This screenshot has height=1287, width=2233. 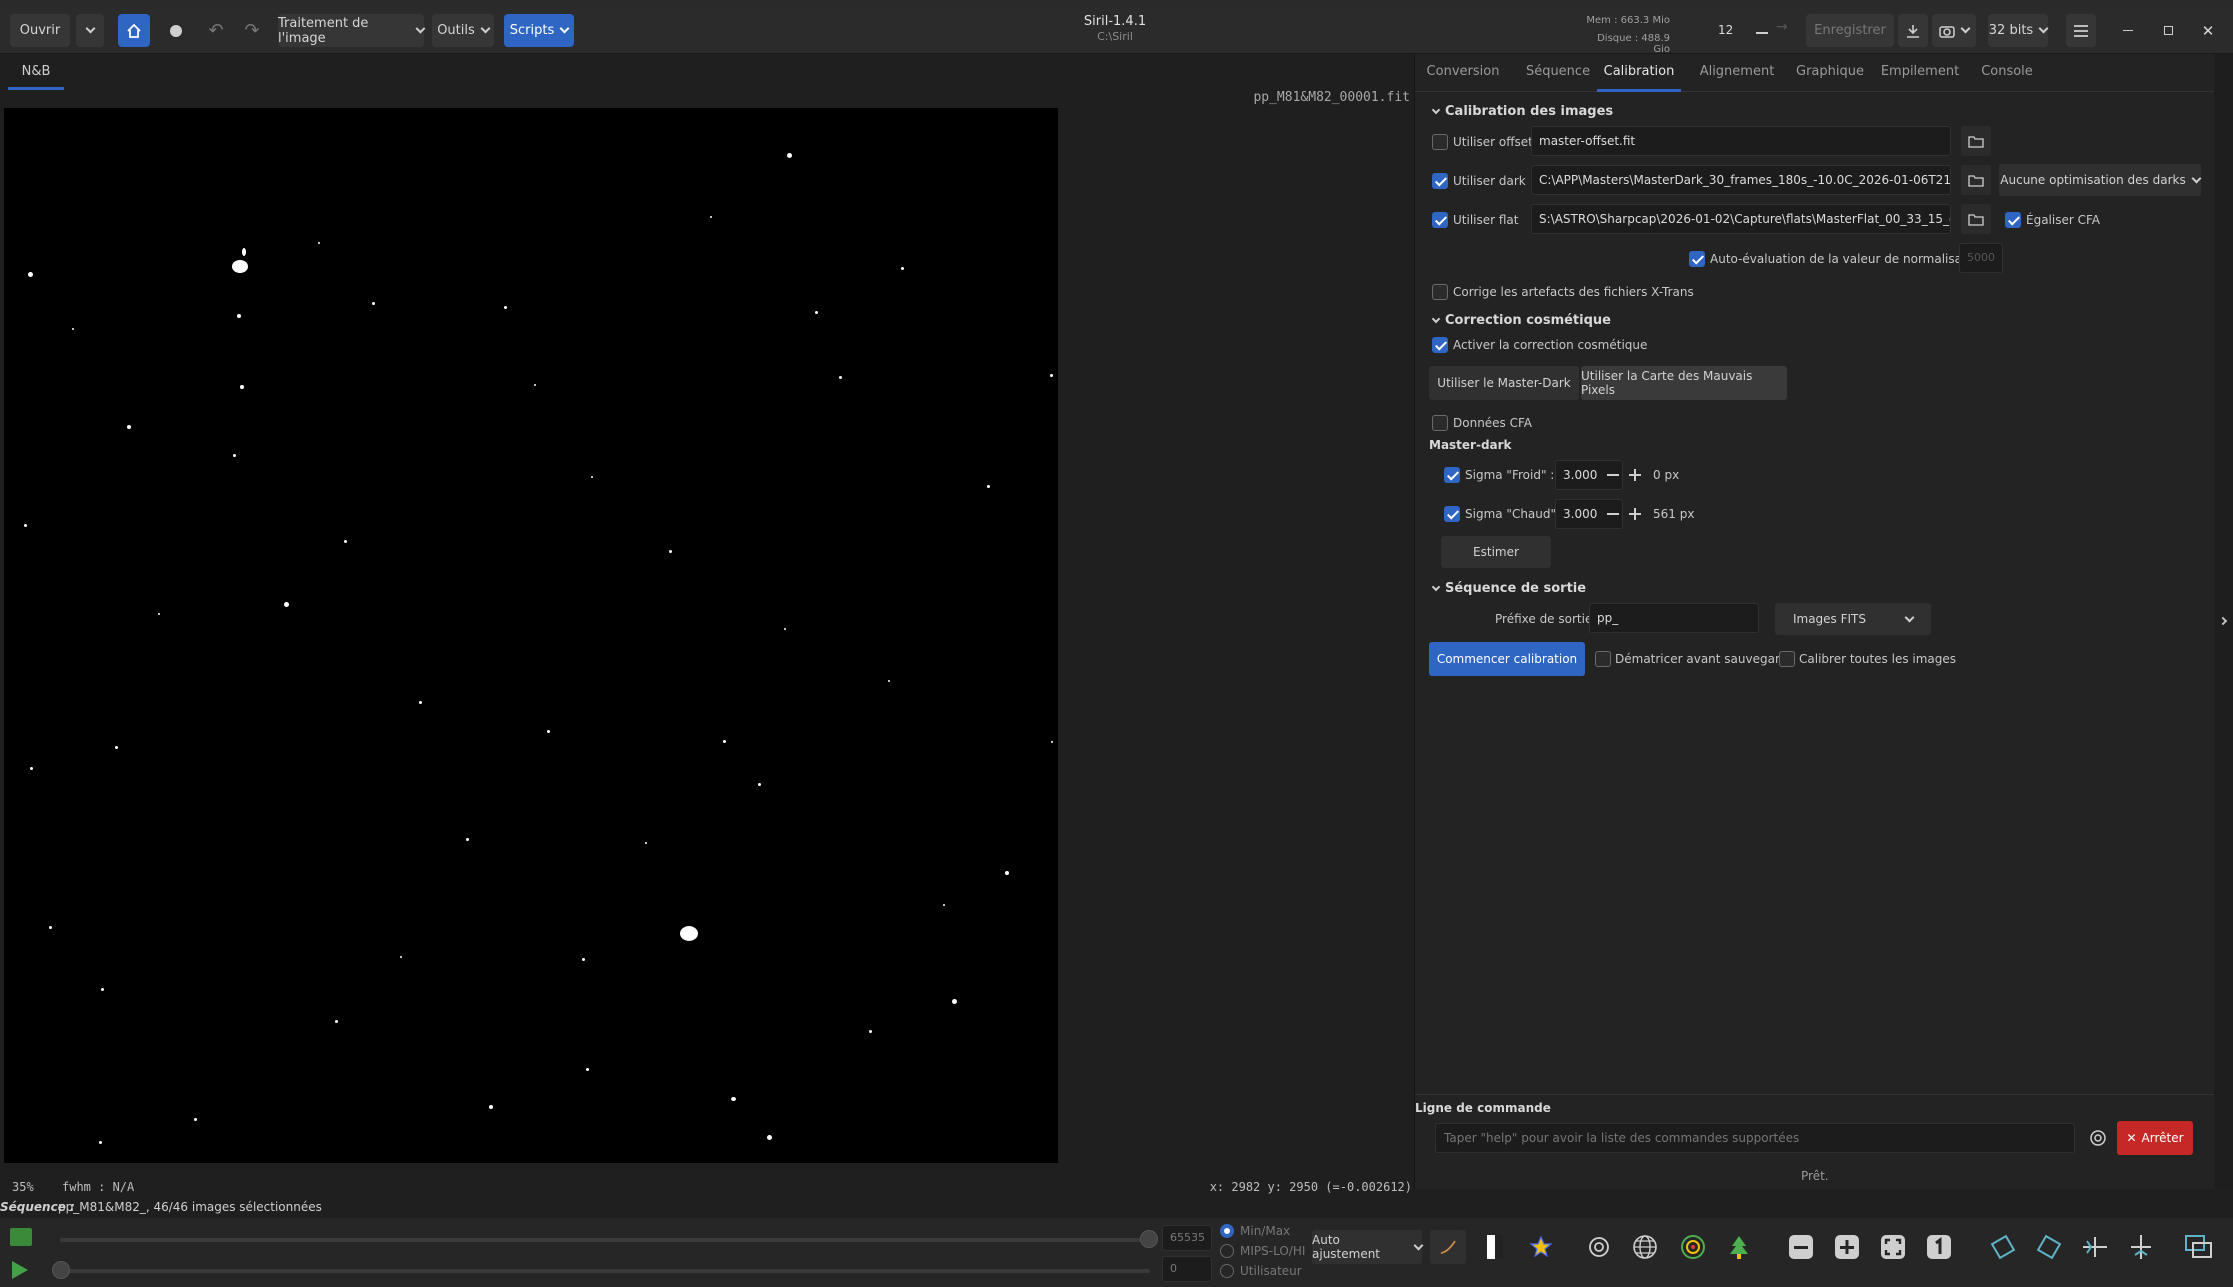 I want to click on play-icon, so click(x=20, y=1270).